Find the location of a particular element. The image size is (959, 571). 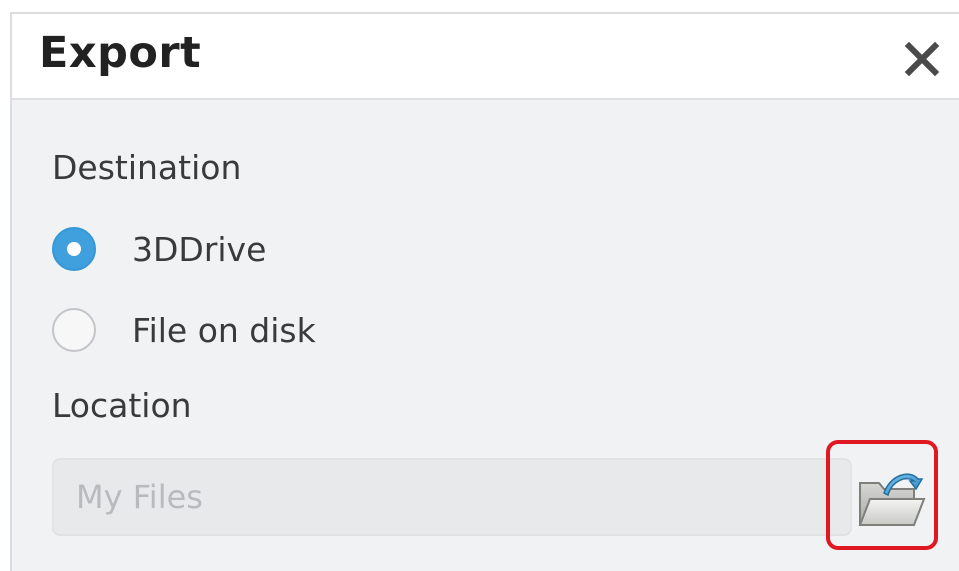

close-icon is located at coordinates (922, 59).